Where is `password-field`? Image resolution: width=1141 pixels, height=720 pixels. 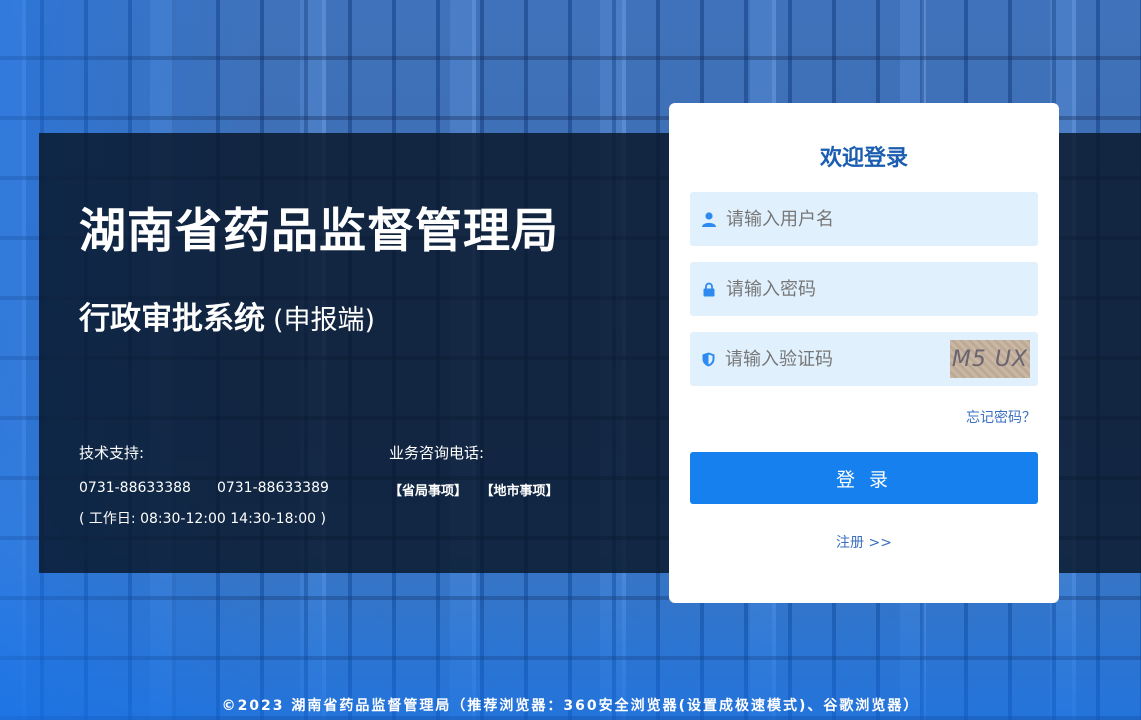
password-field is located at coordinates (864, 289).